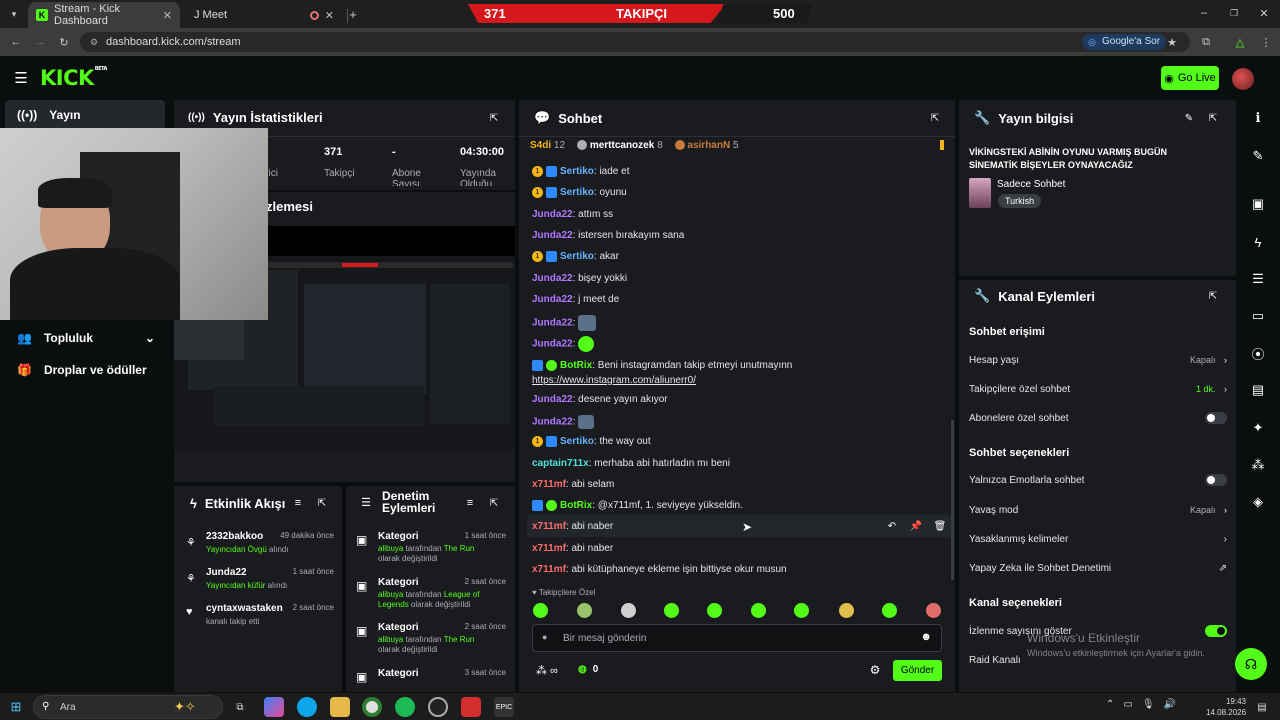 The image size is (1280, 720). What do you see at coordinates (1251, 664) in the screenshot?
I see `support-icon: ☊` at bounding box center [1251, 664].